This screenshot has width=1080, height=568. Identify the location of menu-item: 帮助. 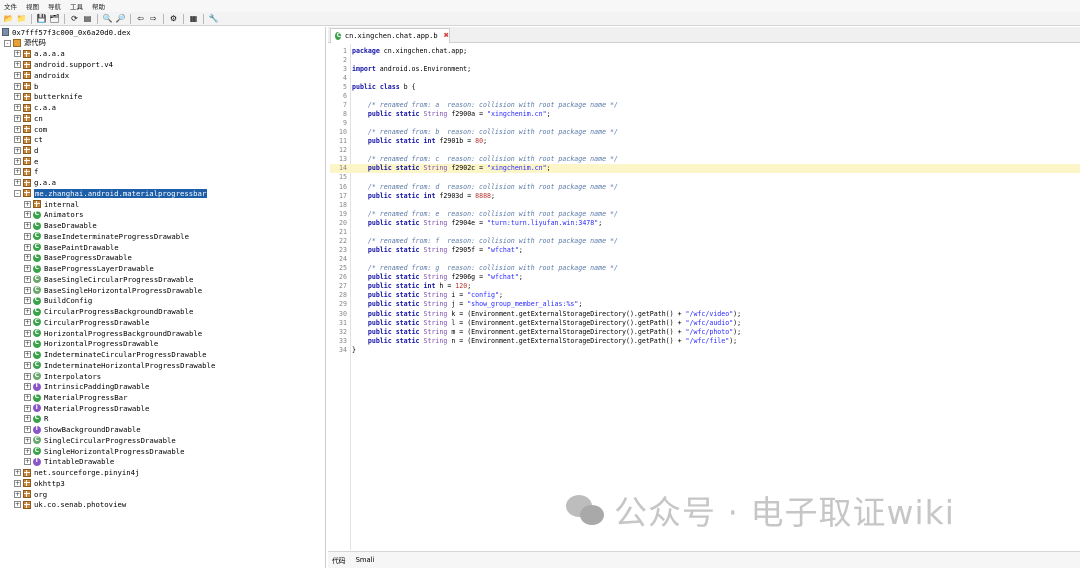
(98, 6).